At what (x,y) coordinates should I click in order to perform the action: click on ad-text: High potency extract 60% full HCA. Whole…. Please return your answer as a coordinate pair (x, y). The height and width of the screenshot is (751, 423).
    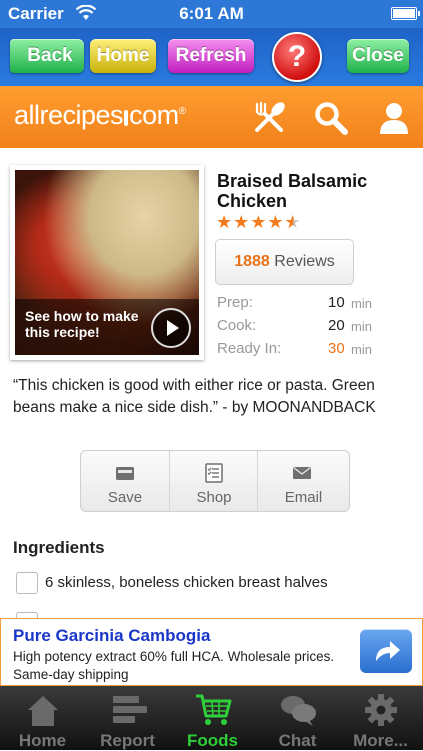
    Looking at the image, I should click on (174, 665).